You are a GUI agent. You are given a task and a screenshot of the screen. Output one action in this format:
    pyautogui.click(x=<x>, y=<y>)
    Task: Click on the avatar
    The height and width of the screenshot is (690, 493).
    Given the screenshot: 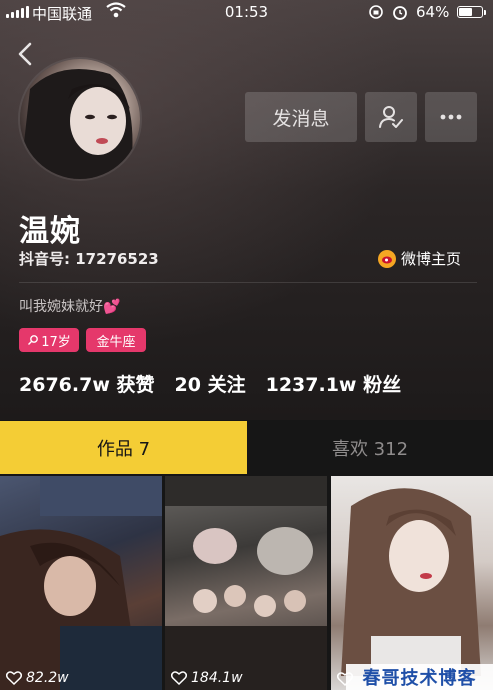 What is the action you would take?
    pyautogui.click(x=80, y=119)
    